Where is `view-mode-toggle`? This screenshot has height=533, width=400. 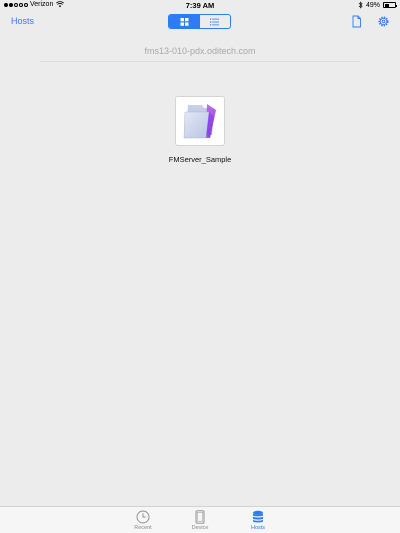
view-mode-toggle is located at coordinates (199, 21).